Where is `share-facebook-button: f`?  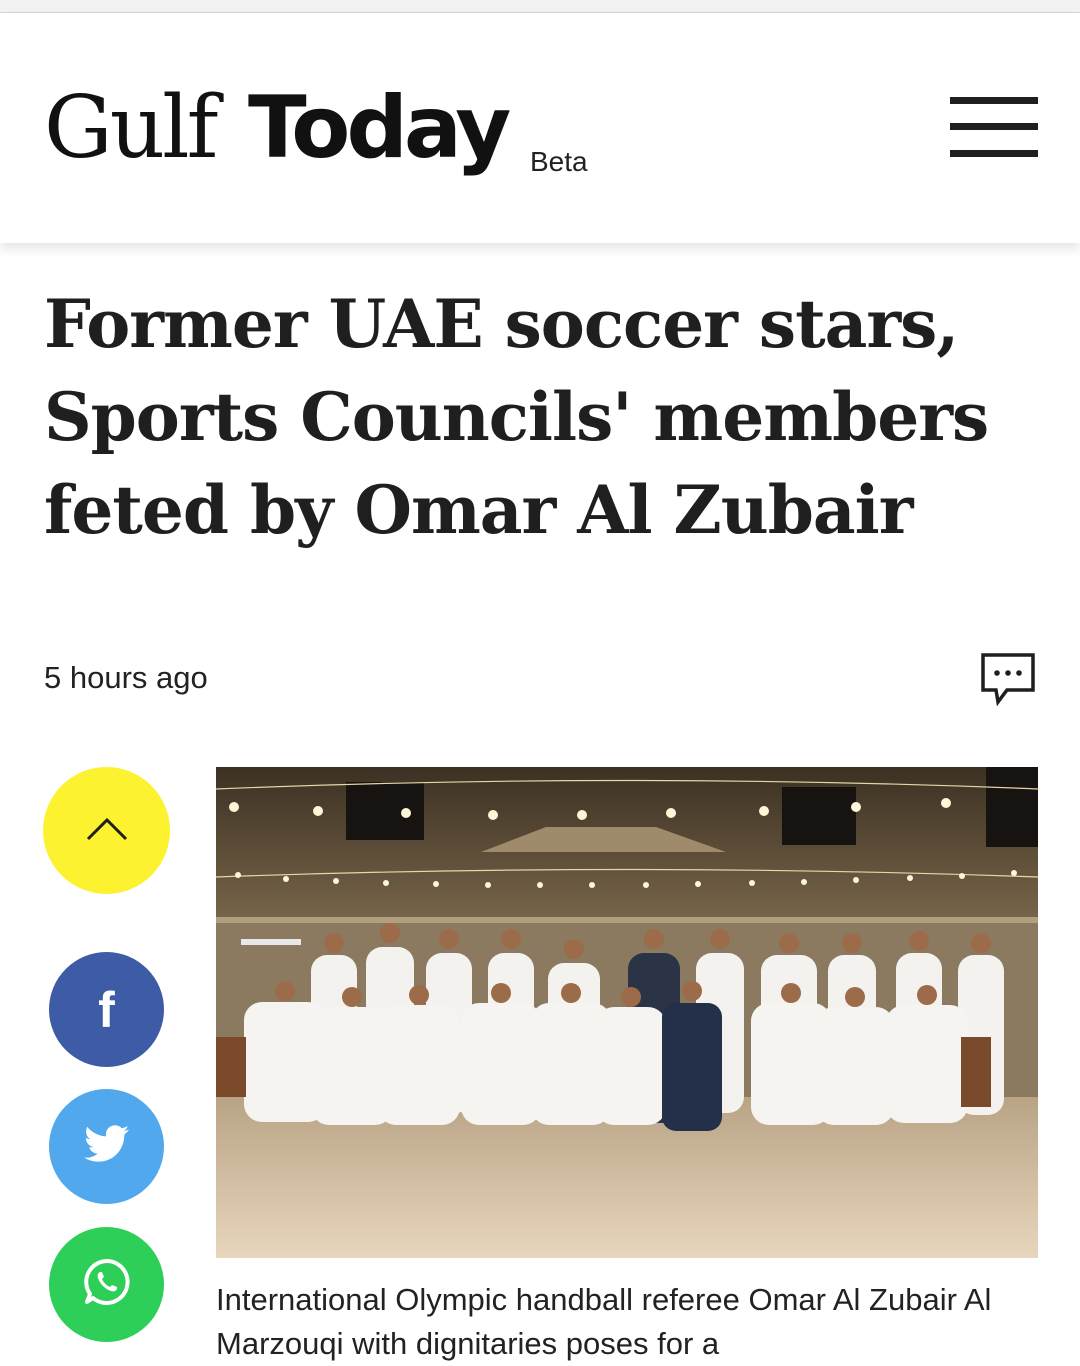 share-facebook-button: f is located at coordinates (106, 1009).